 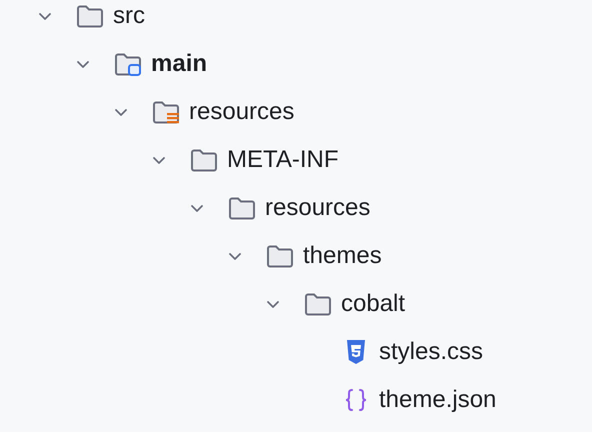 What do you see at coordinates (296, 400) in the screenshot?
I see `tree-item: theme.json` at bounding box center [296, 400].